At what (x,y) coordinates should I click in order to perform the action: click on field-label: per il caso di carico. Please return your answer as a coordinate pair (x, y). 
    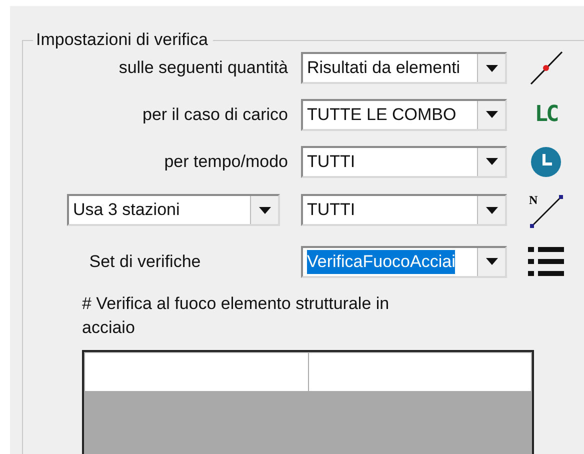
    Looking at the image, I should click on (214, 114).